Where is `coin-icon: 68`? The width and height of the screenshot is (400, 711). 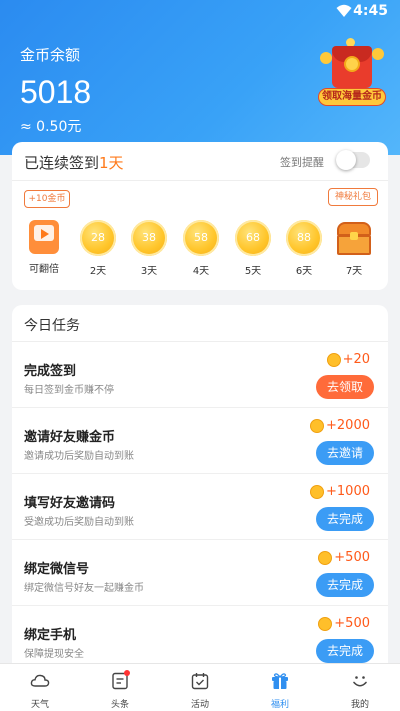 coin-icon: 68 is located at coordinates (253, 238).